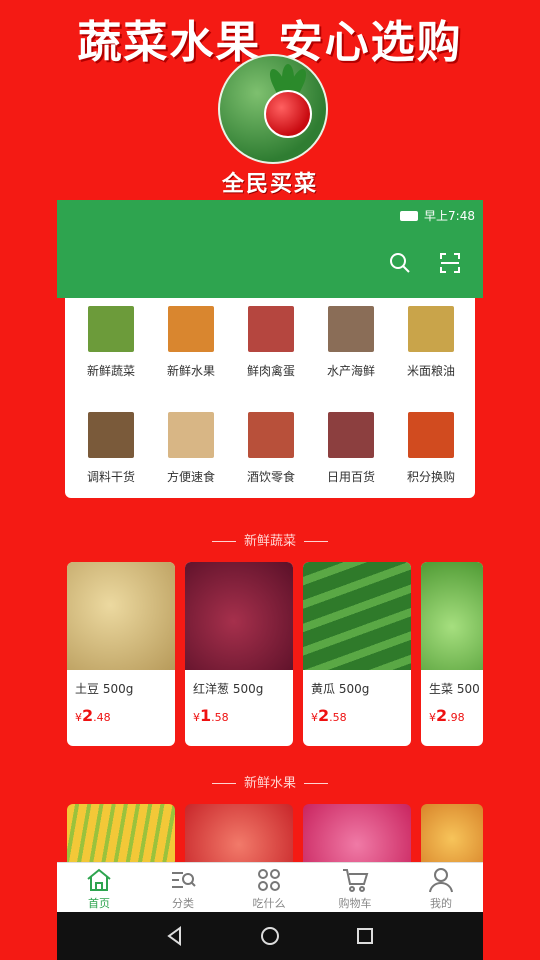  I want to click on product-price: ¥1.58, so click(211, 715).